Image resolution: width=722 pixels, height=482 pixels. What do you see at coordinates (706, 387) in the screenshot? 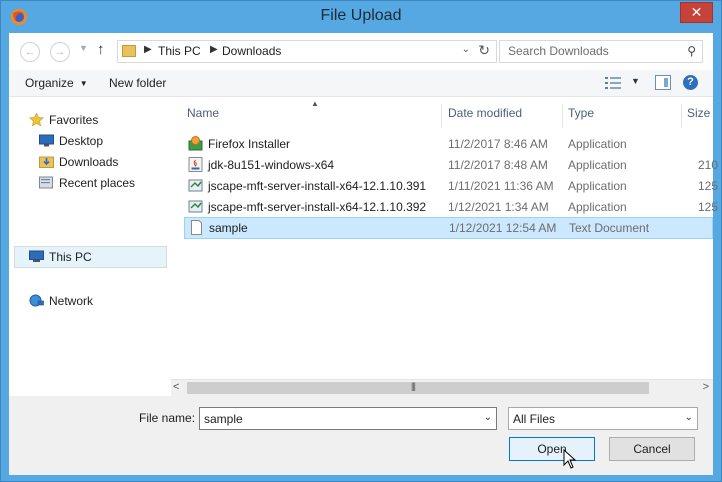
I see `scroll-right-icon: >` at bounding box center [706, 387].